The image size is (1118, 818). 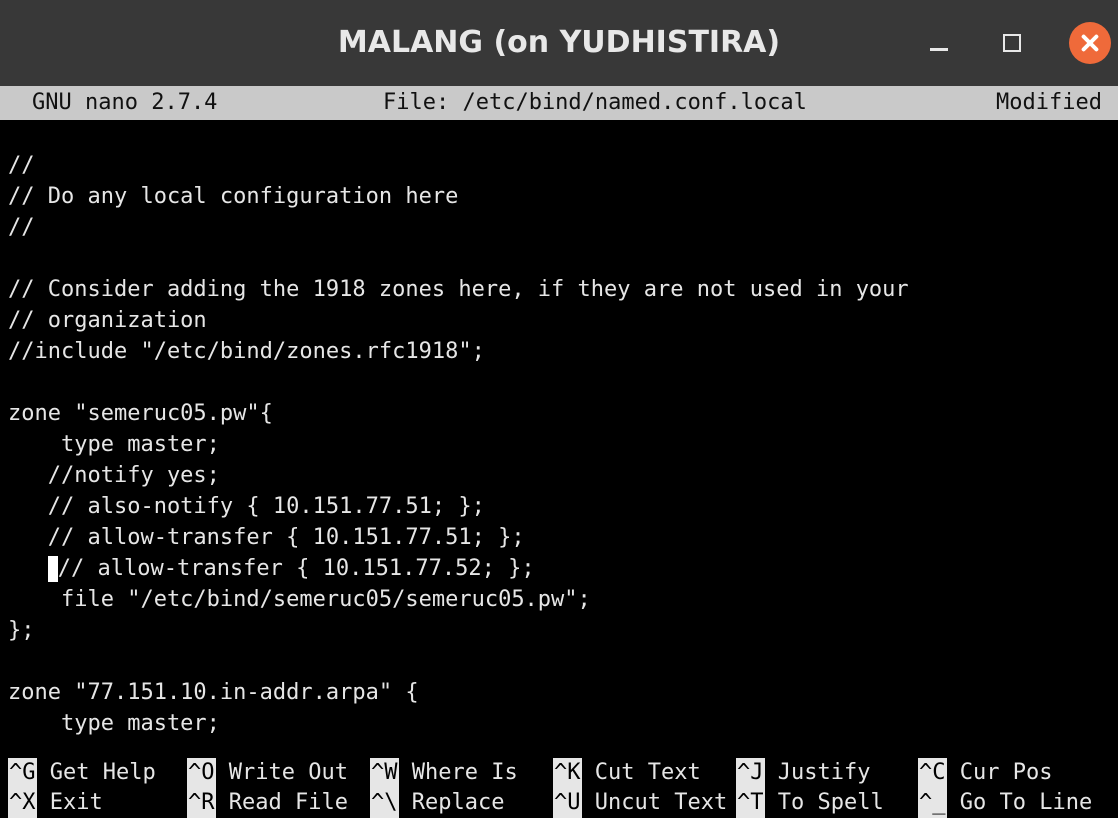 I want to click on text-cursor, so click(x=52, y=569).